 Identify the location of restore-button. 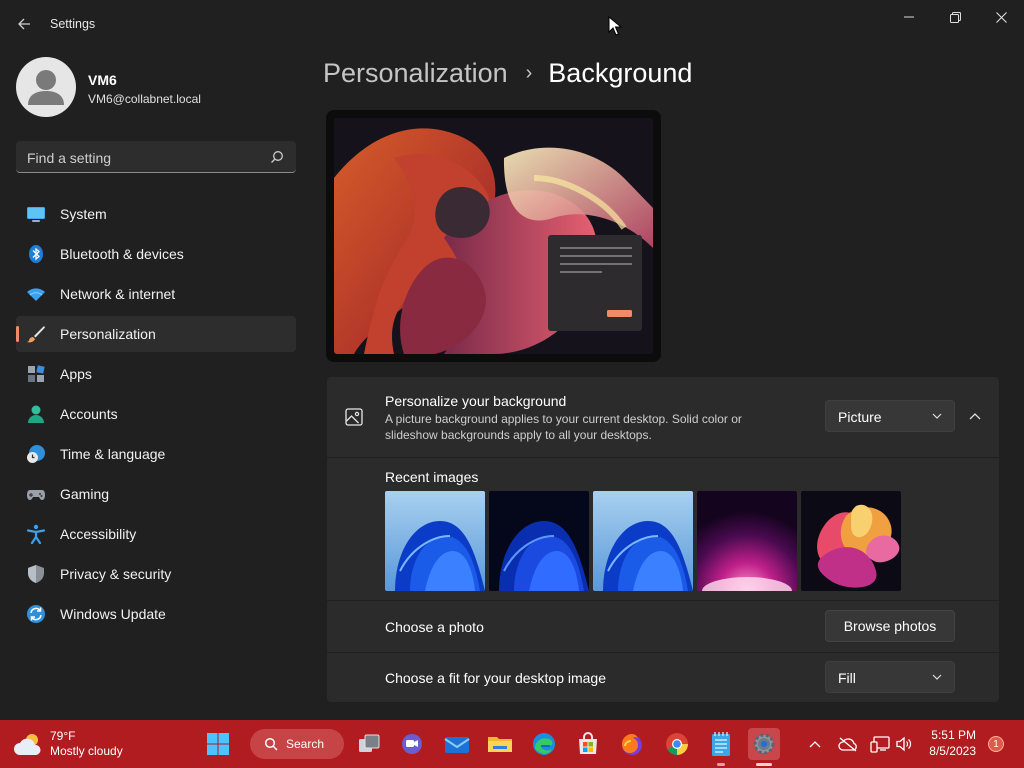
(955, 17).